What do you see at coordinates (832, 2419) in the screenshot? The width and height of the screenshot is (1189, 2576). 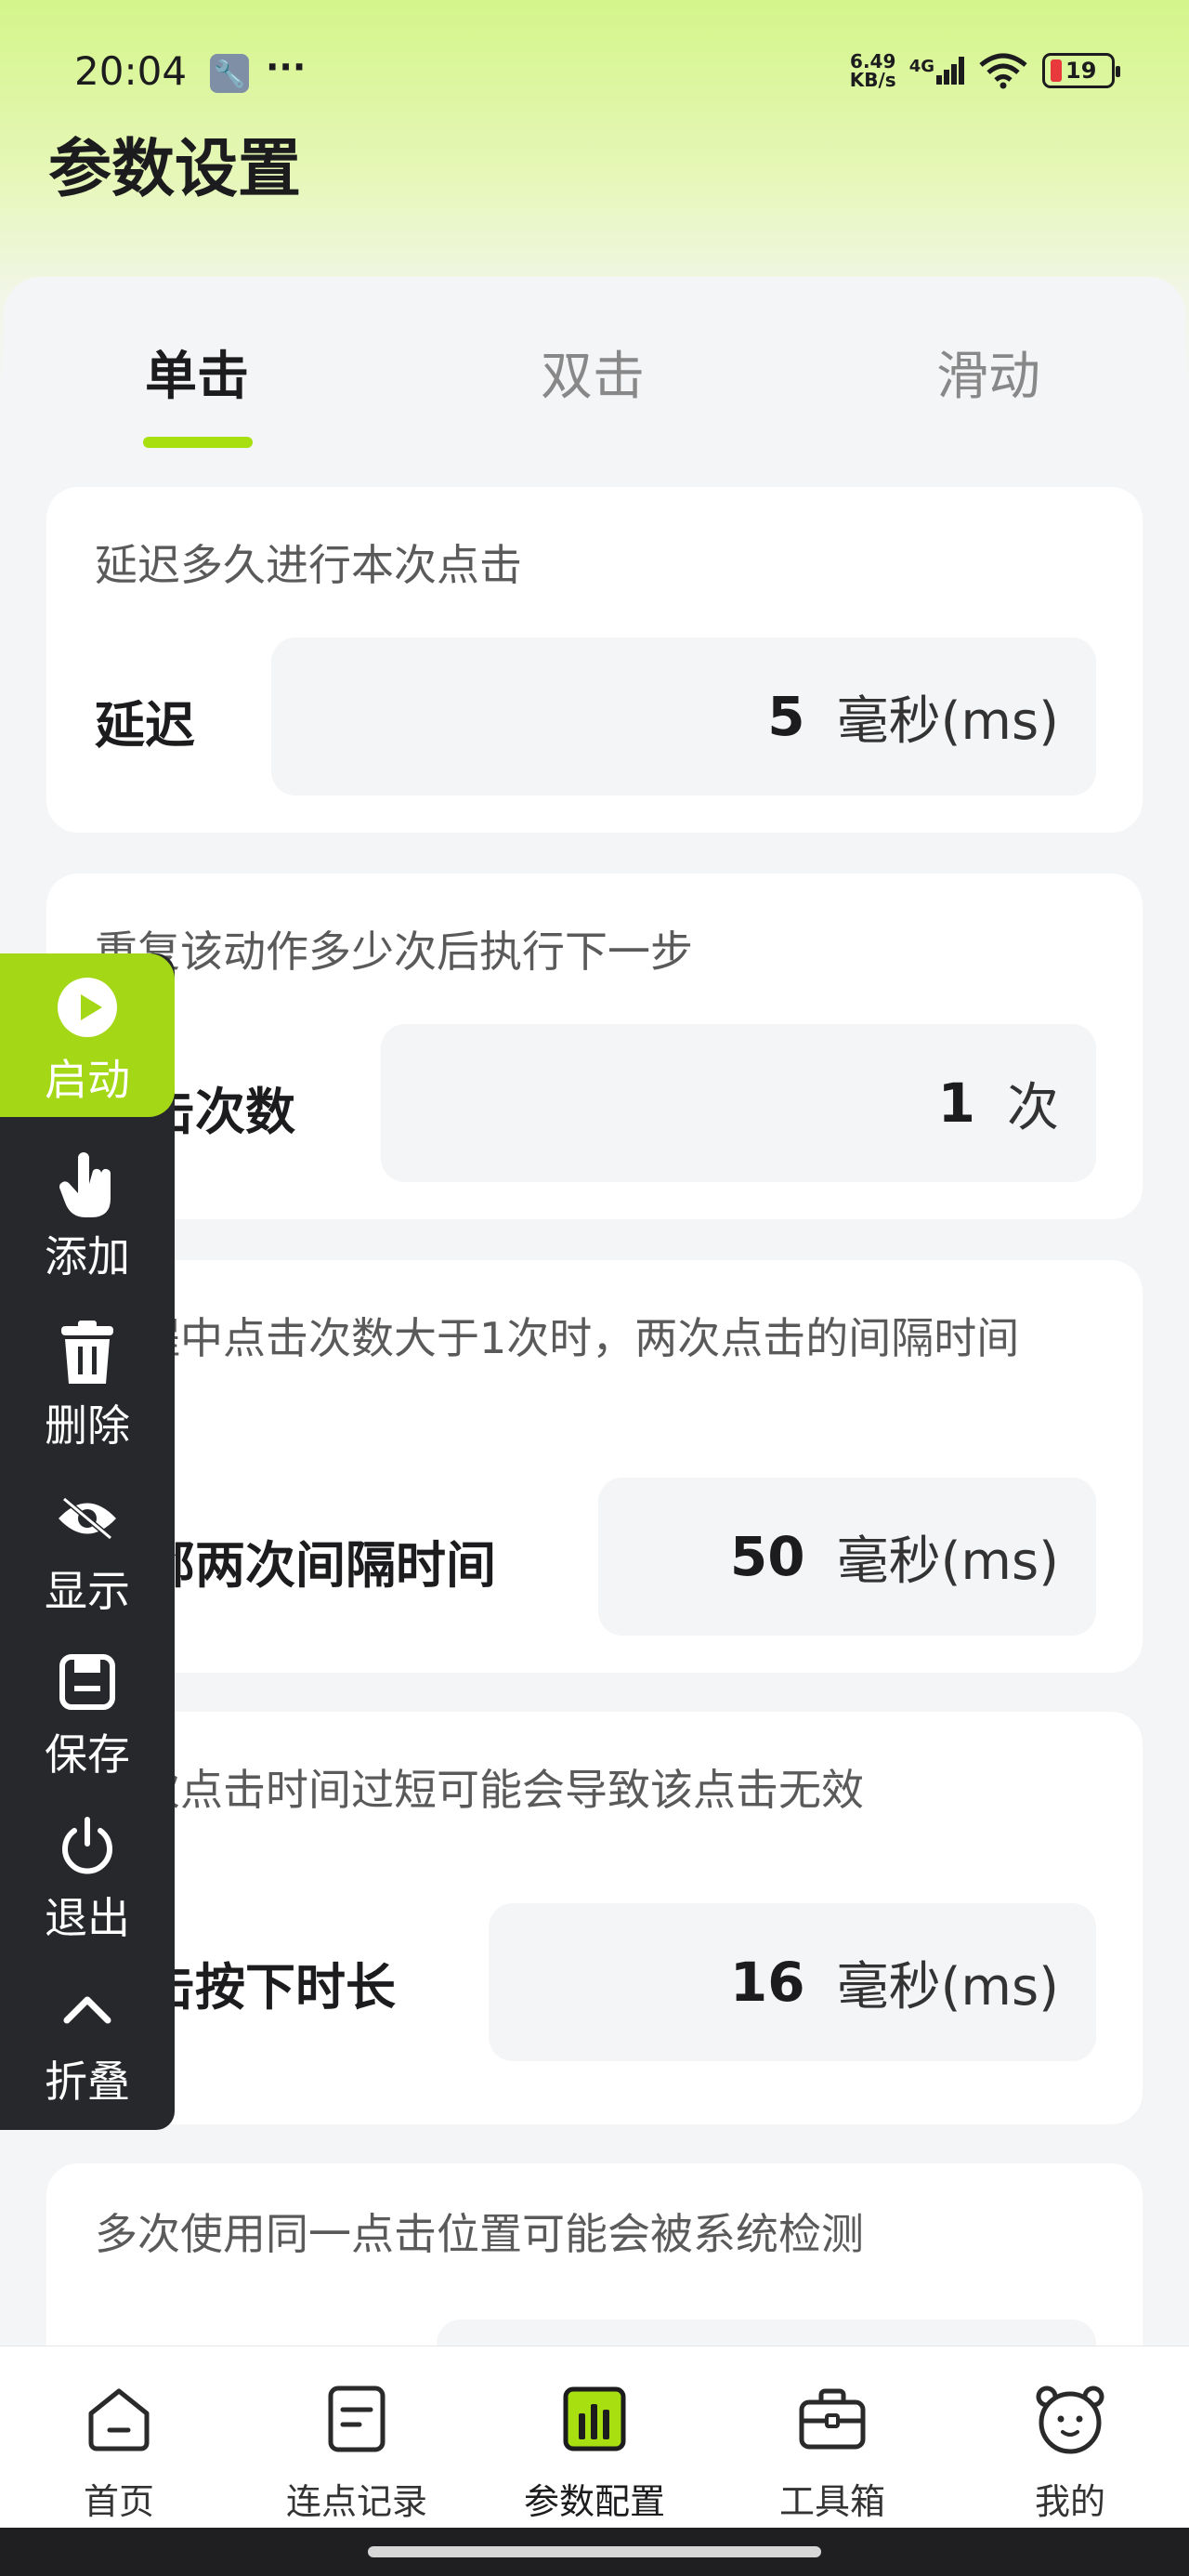 I see `toolbox-icon` at bounding box center [832, 2419].